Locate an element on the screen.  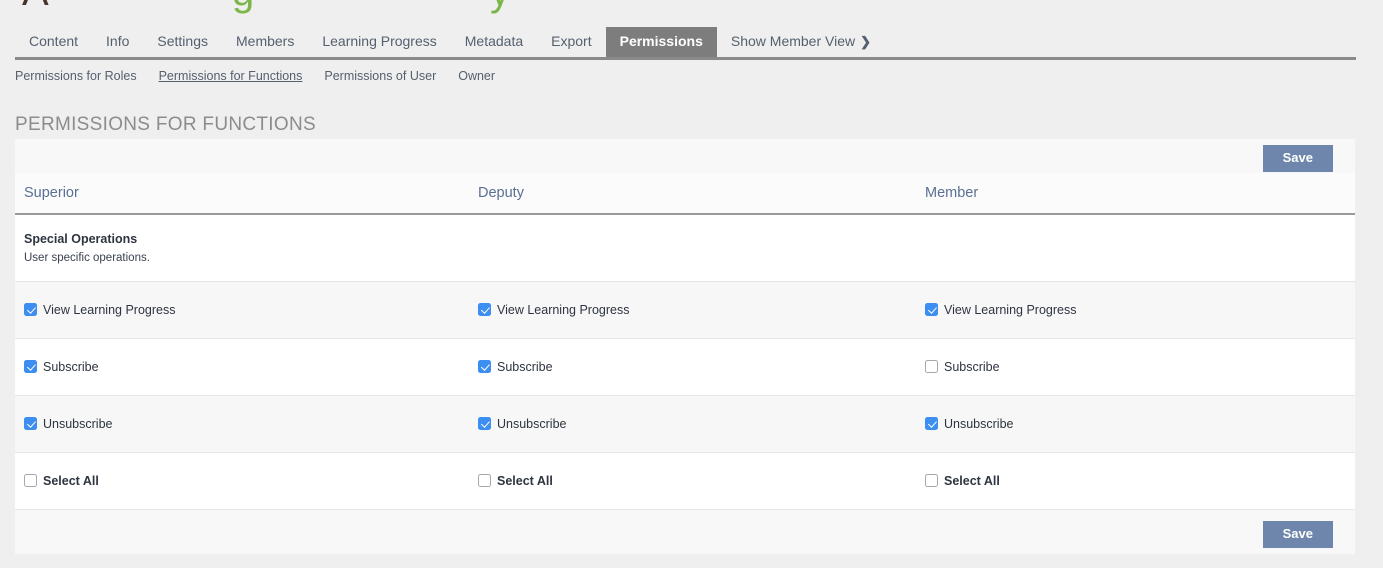
tab-permissions: Permissions is located at coordinates (661, 42).